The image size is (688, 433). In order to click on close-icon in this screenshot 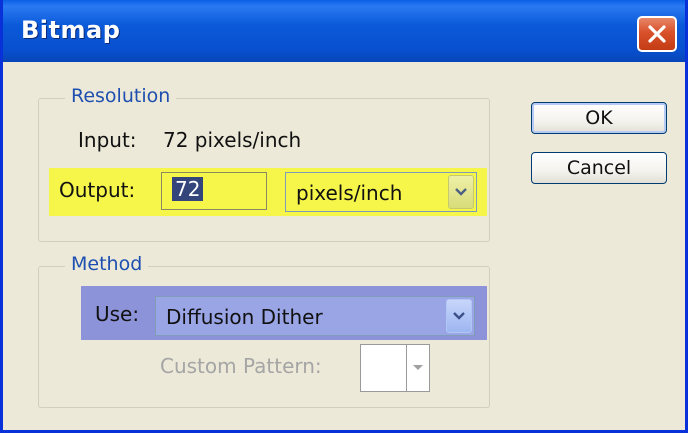, I will do `click(657, 34)`.